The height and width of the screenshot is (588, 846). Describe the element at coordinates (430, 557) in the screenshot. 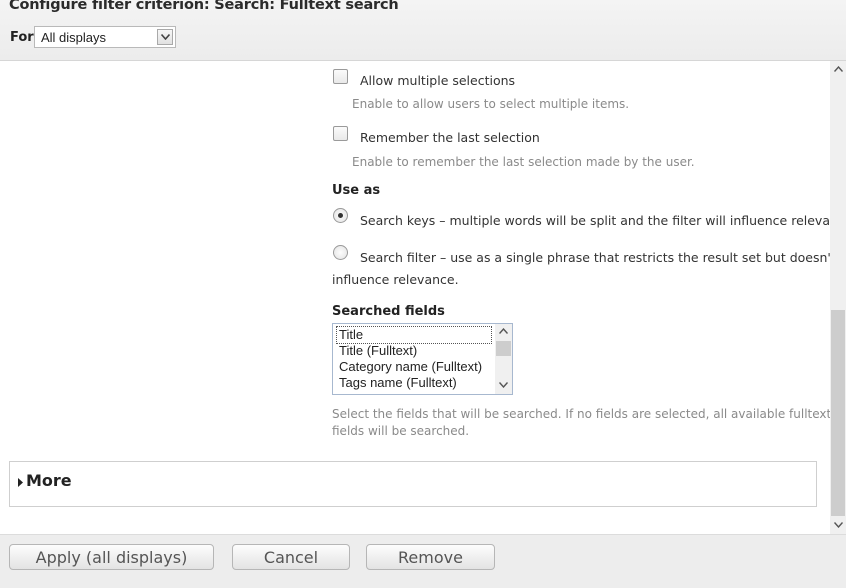

I see `remove-button: Remove` at that location.